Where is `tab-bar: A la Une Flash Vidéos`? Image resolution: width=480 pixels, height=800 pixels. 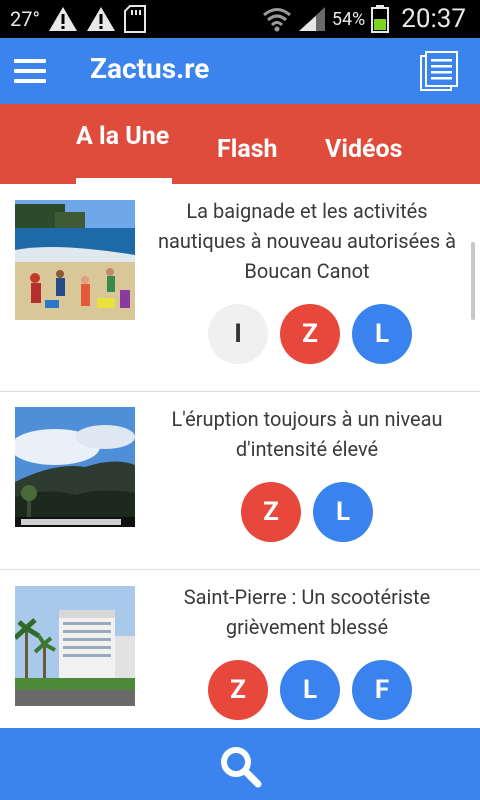
tab-bar: A la Une Flash Vidéos is located at coordinates (240, 144).